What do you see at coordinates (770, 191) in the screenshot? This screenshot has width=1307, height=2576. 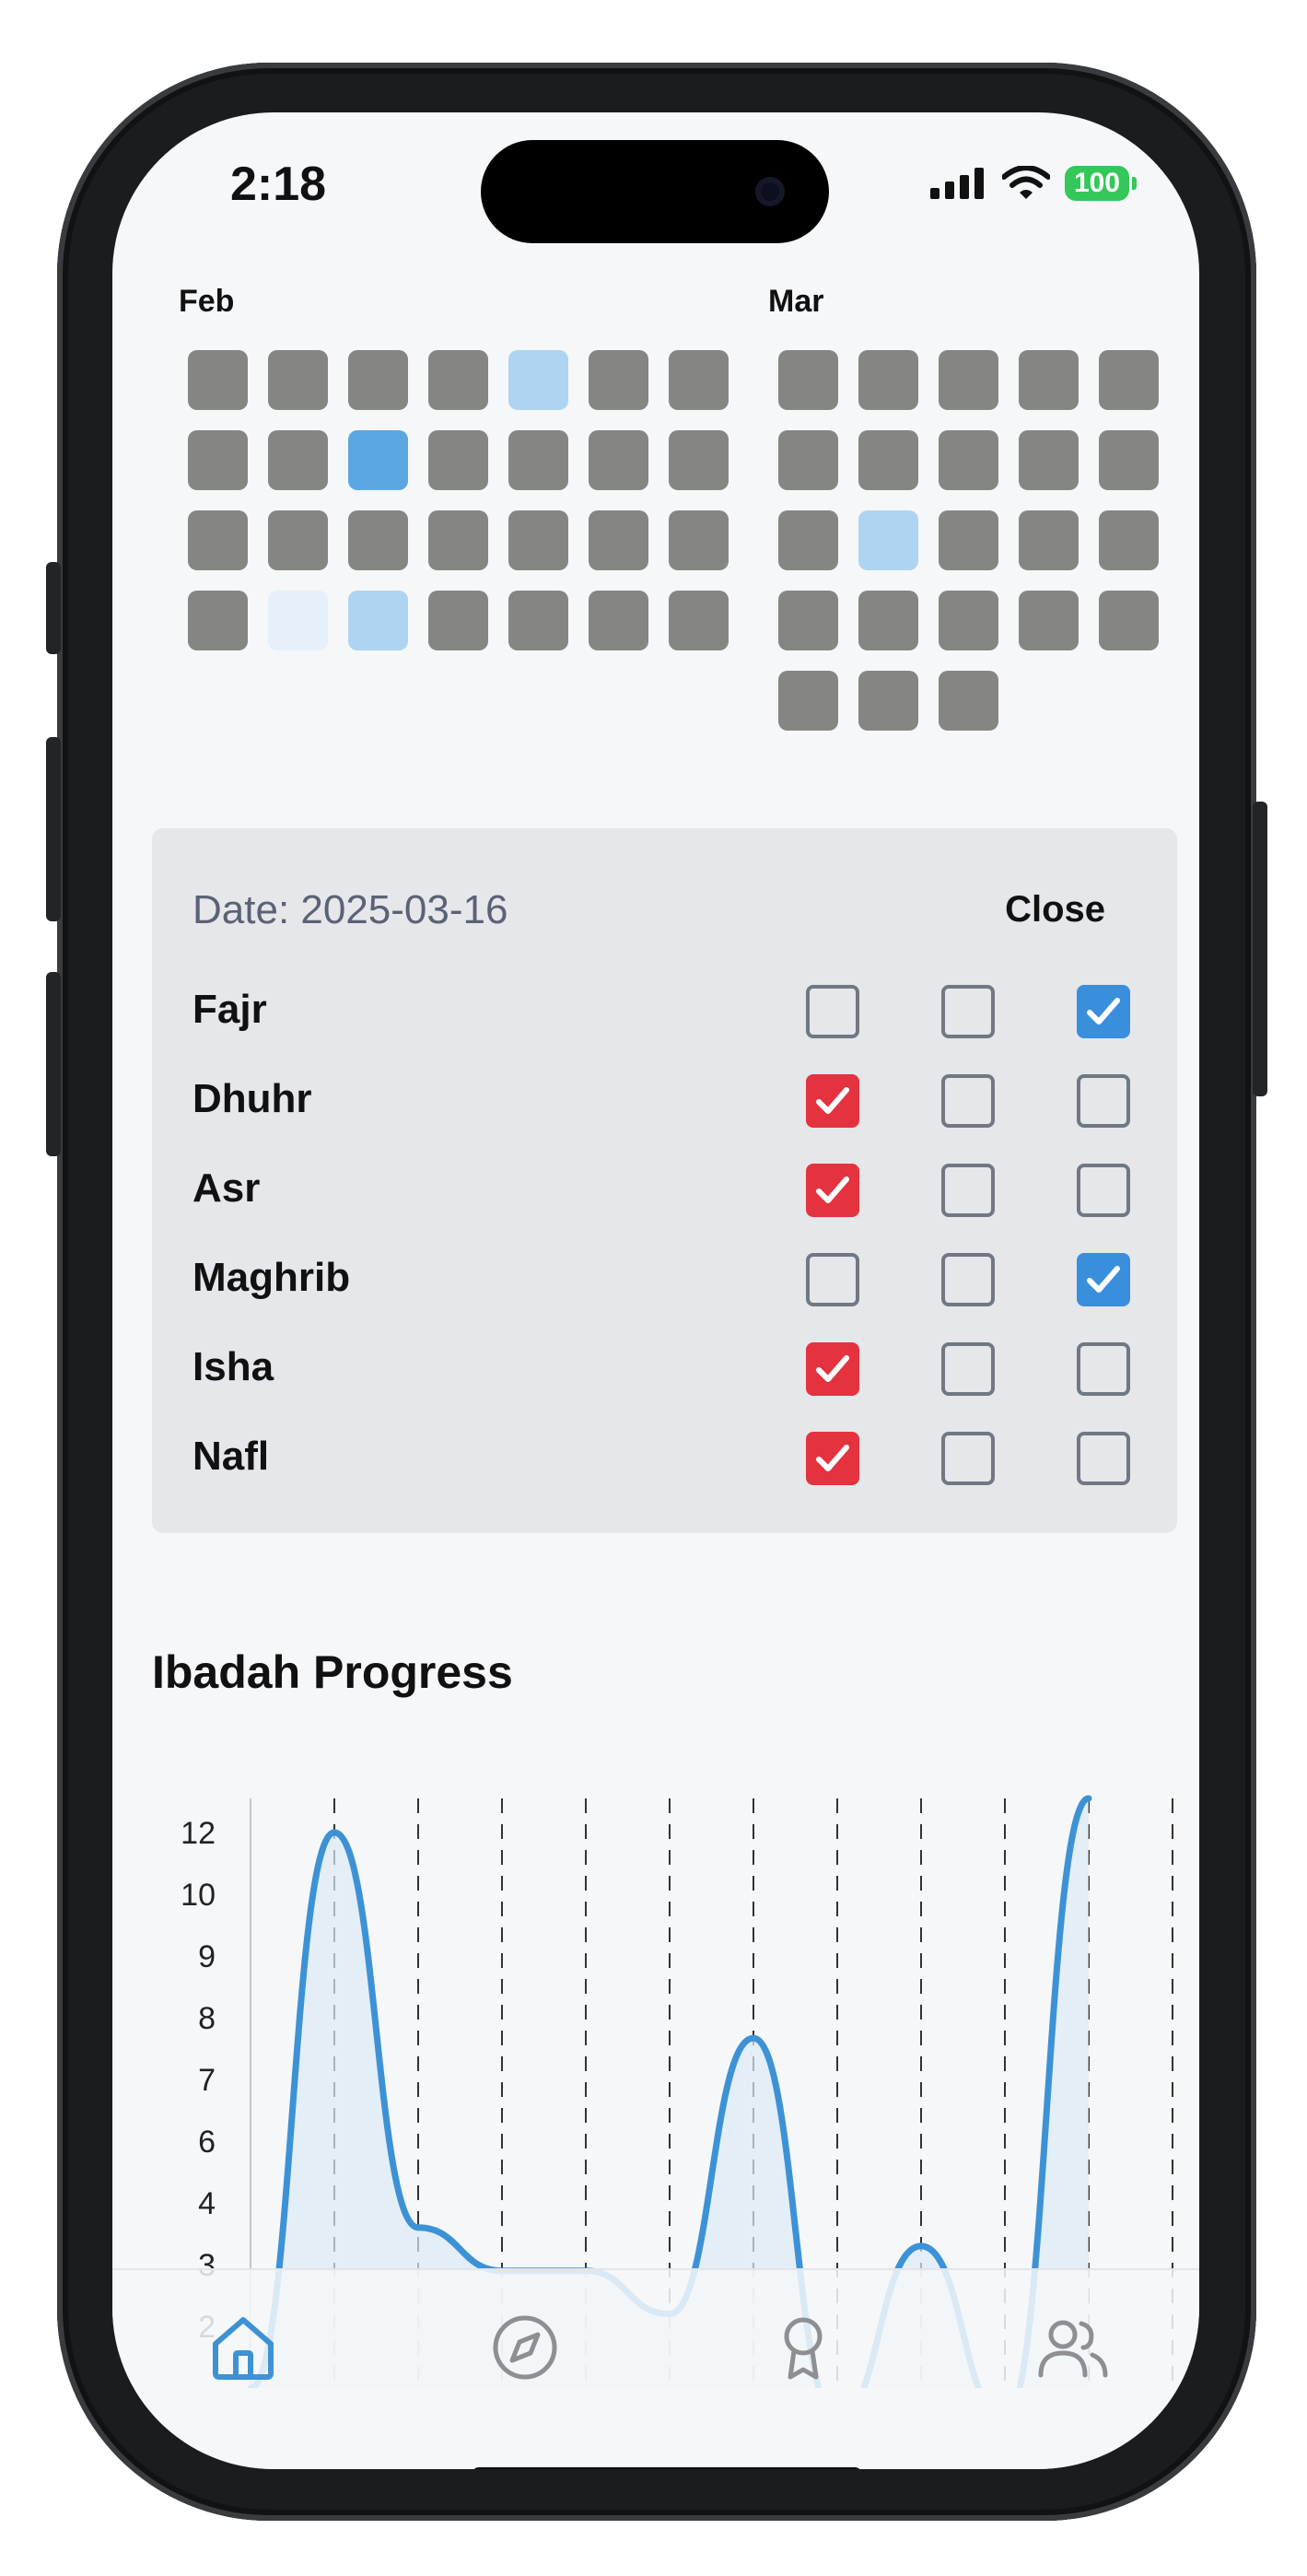 I see `camera-icon` at bounding box center [770, 191].